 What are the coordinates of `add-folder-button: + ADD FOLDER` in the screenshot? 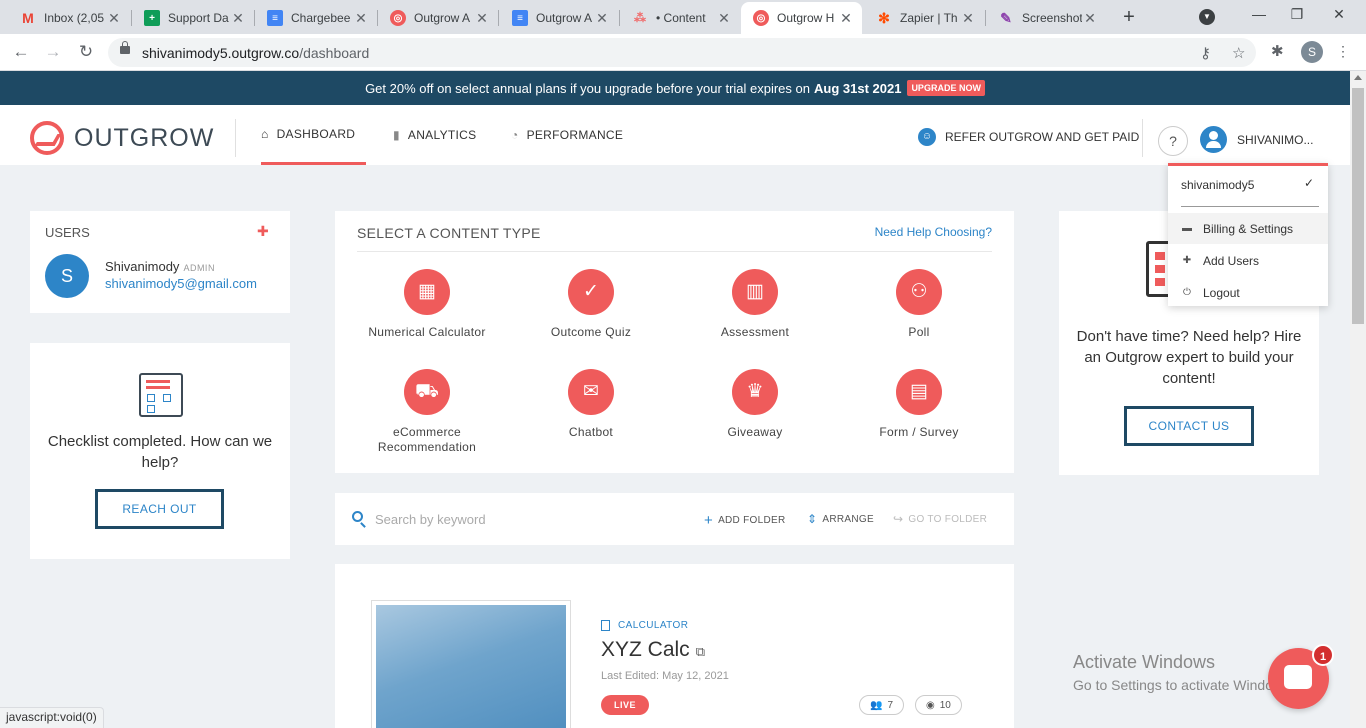 It's located at (745, 520).